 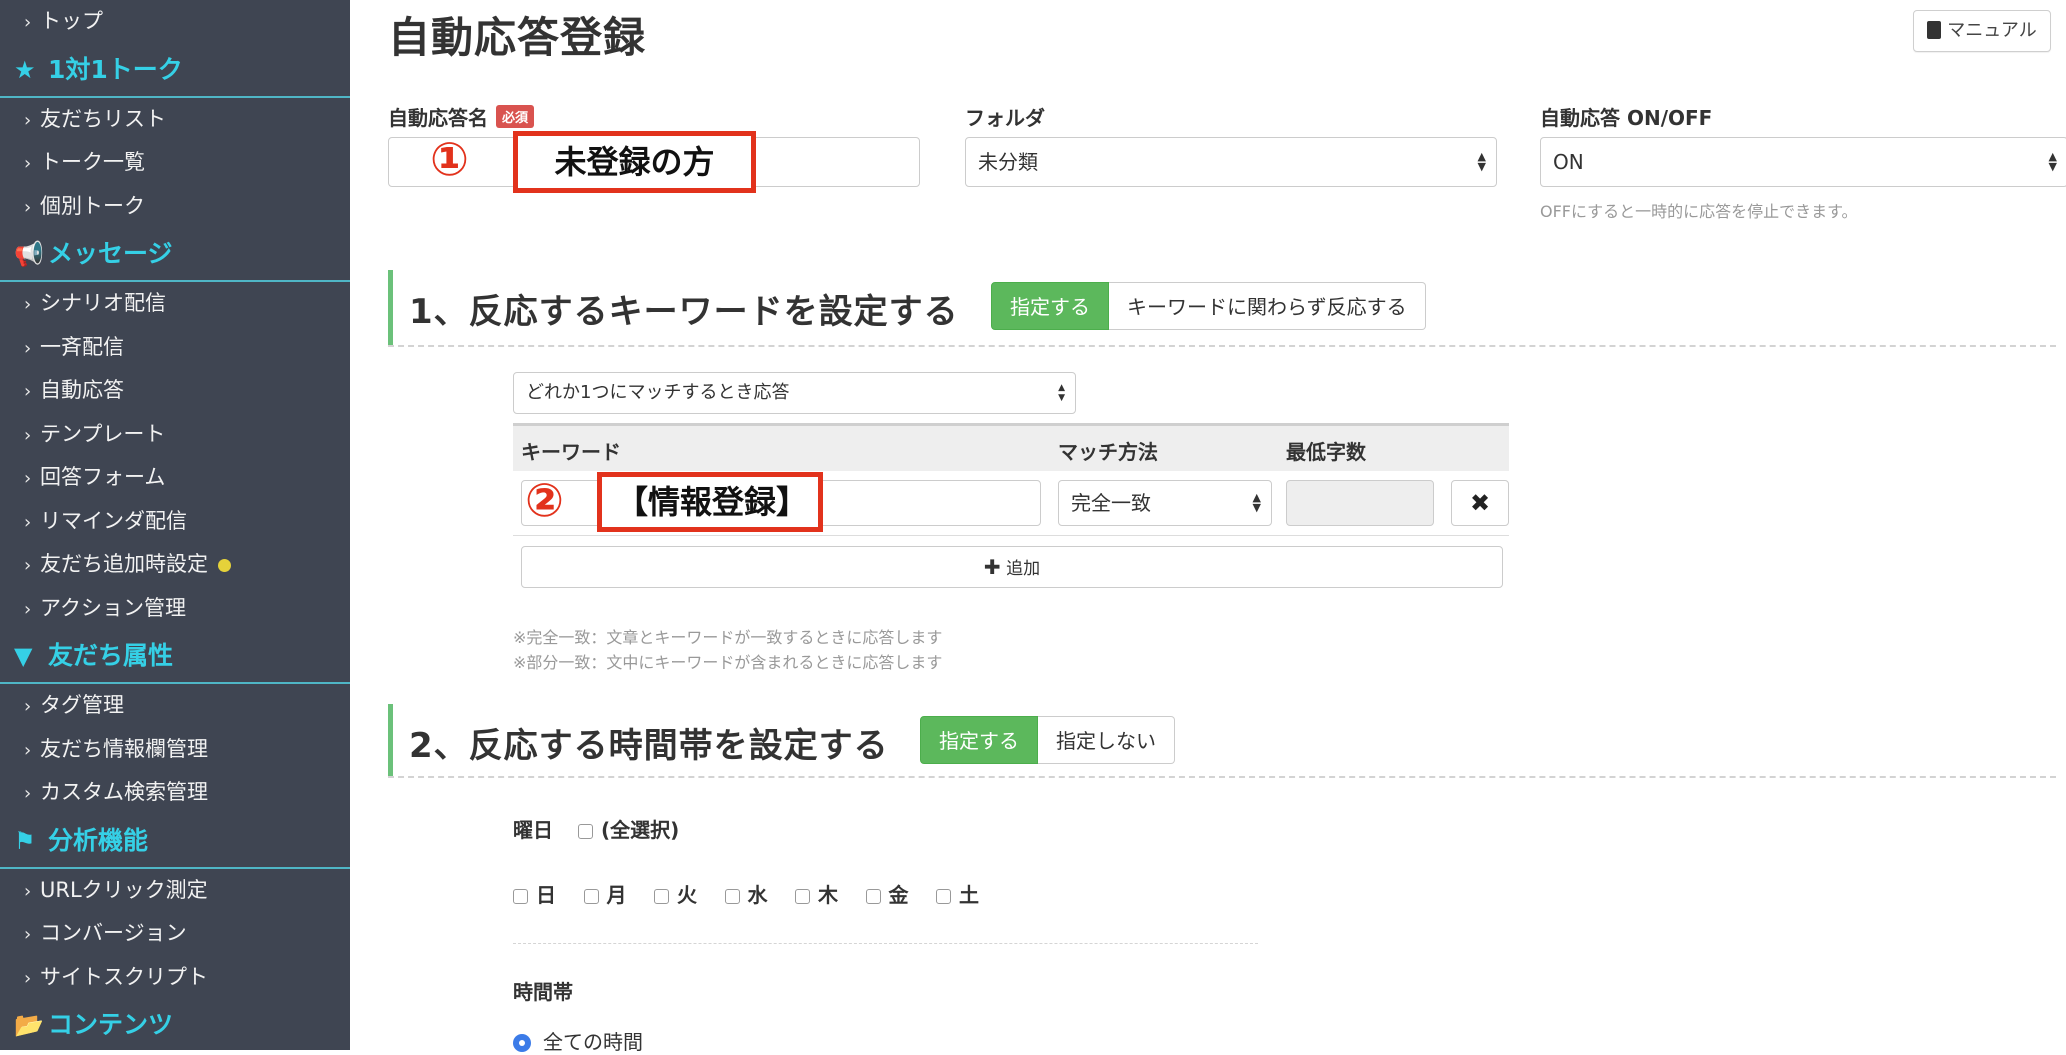 I want to click on sidebar-section-label: 友だち属性, so click(x=111, y=655).